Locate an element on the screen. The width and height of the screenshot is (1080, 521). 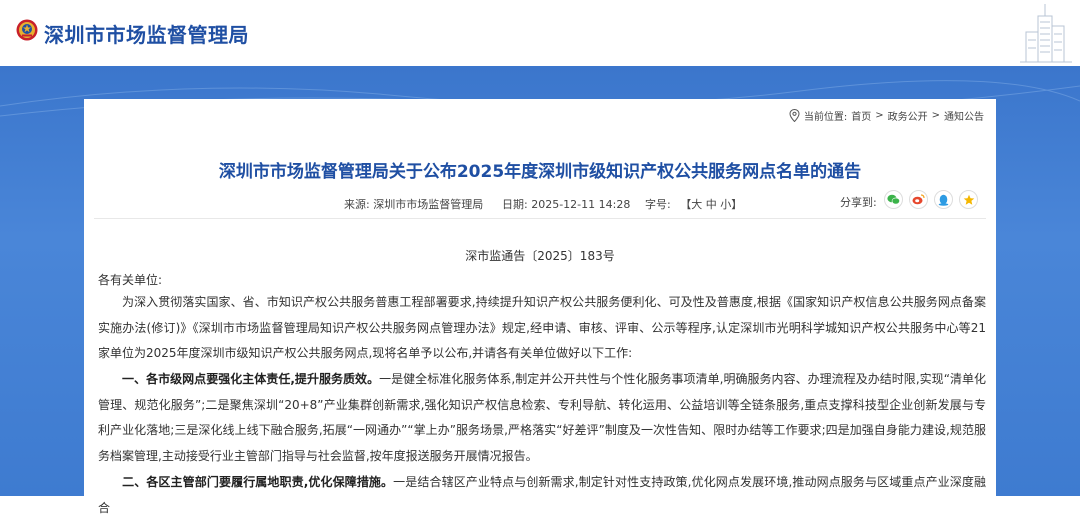
source-meta: 来源: 深圳市市场监督管理局 is located at coordinates (413, 204).